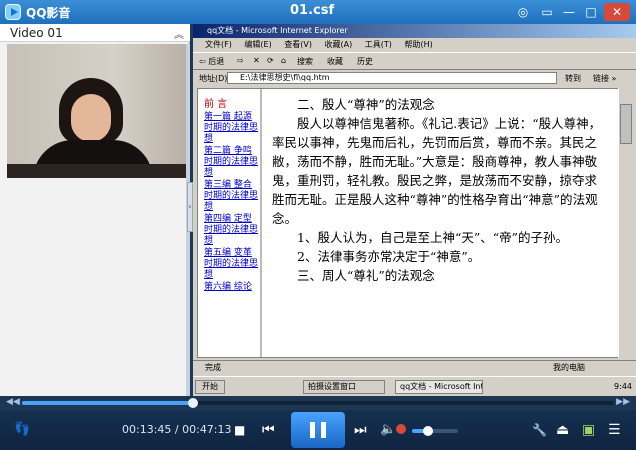 This screenshot has width=636, height=450. I want to click on content-paragraph: 2、法律事务亦常决定于“神意”。, so click(376, 256).